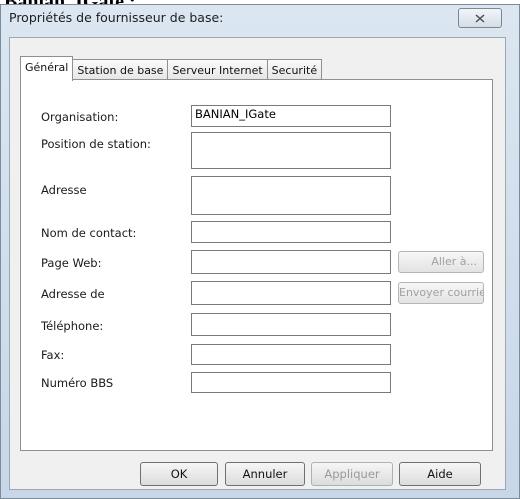 This screenshot has height=499, width=520. Describe the element at coordinates (291, 382) in the screenshot. I see `bbs-number-field` at that location.